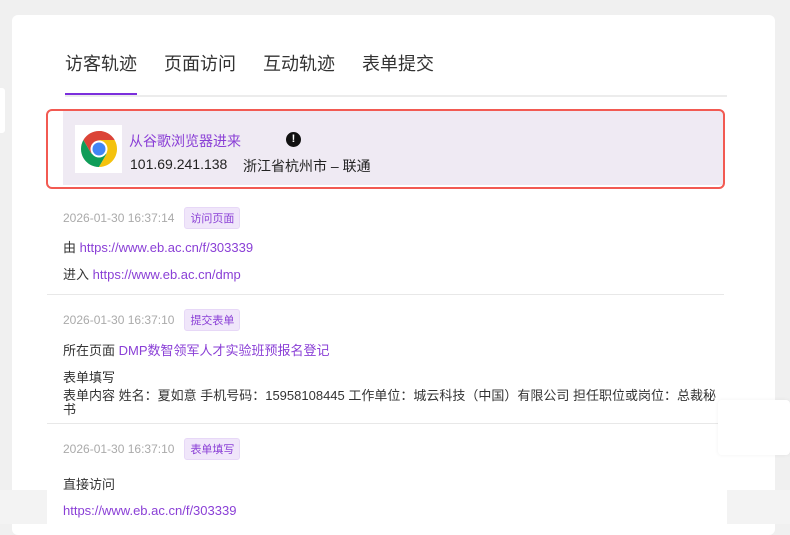 This screenshot has height=535, width=790. What do you see at coordinates (89, 377) in the screenshot?
I see `form-title: 表单填写` at bounding box center [89, 377].